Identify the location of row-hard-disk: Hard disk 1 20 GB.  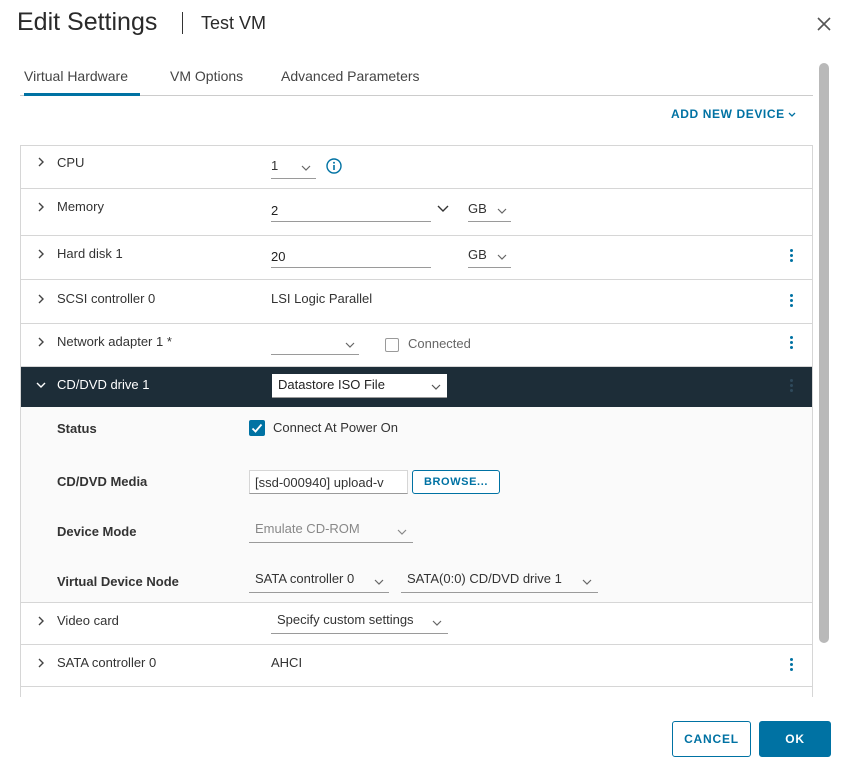
(416, 258).